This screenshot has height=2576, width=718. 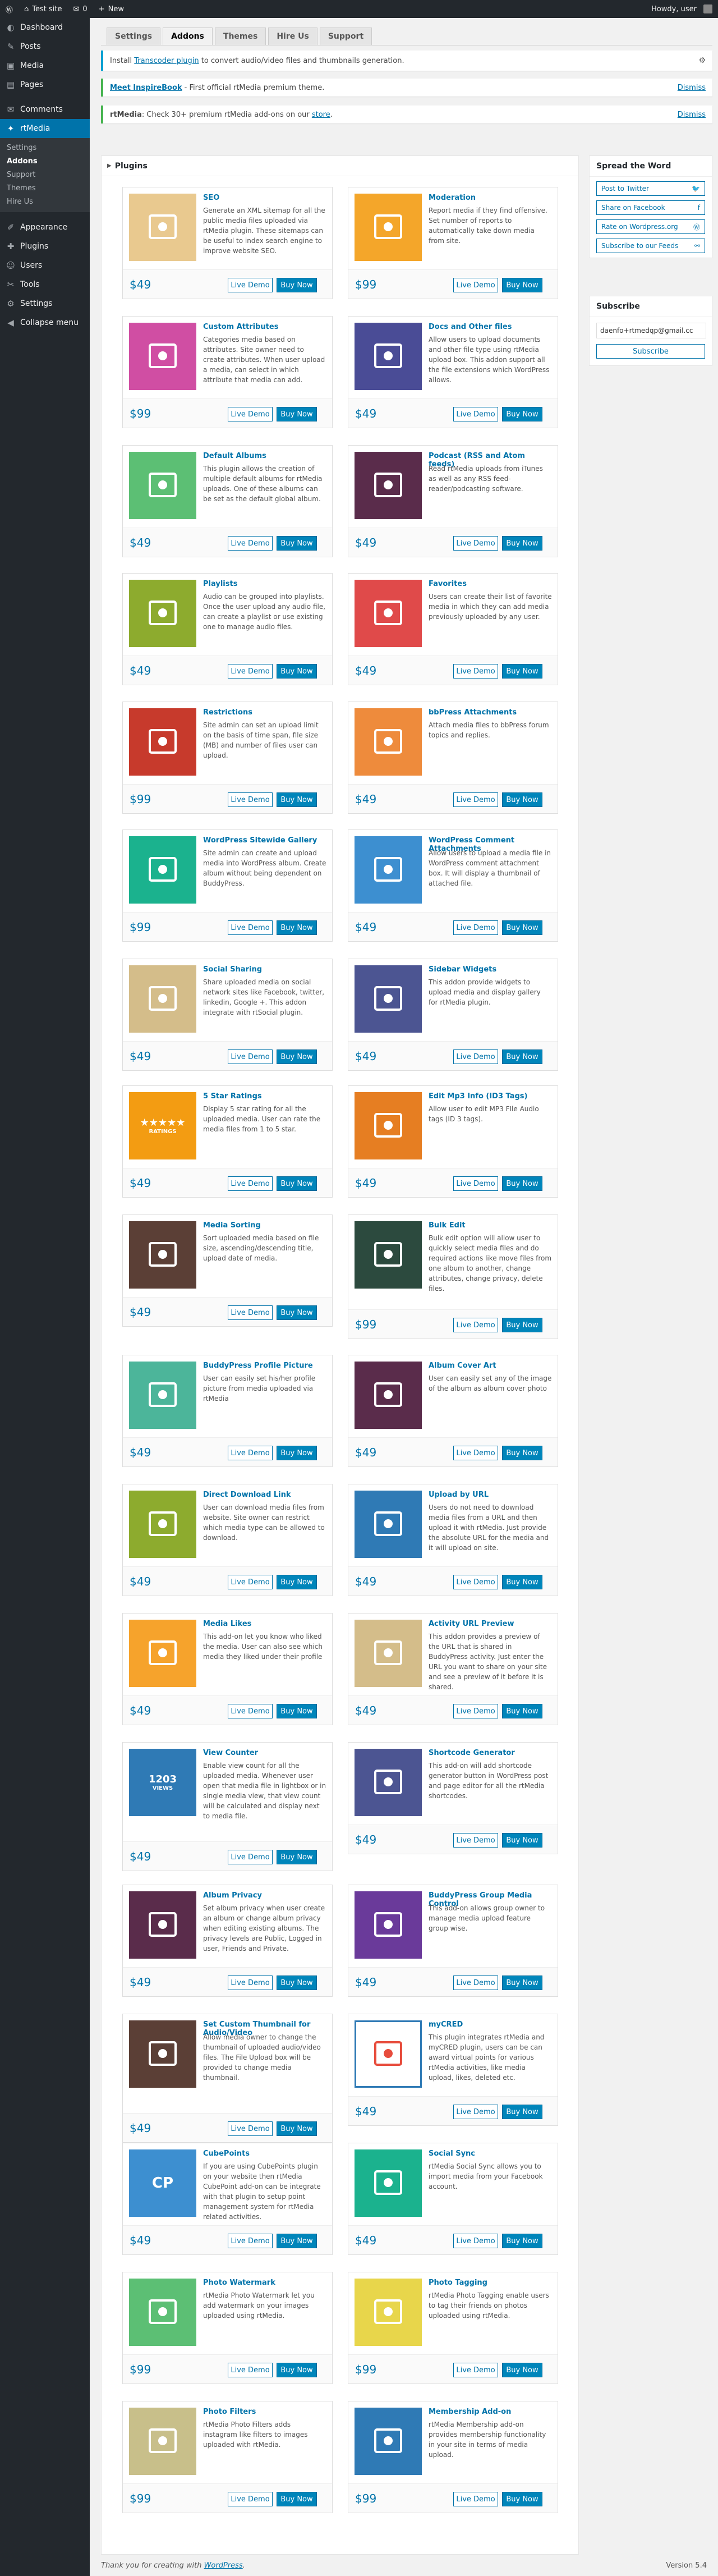 I want to click on facebook-share-button: Share on Facebook f, so click(x=650, y=207).